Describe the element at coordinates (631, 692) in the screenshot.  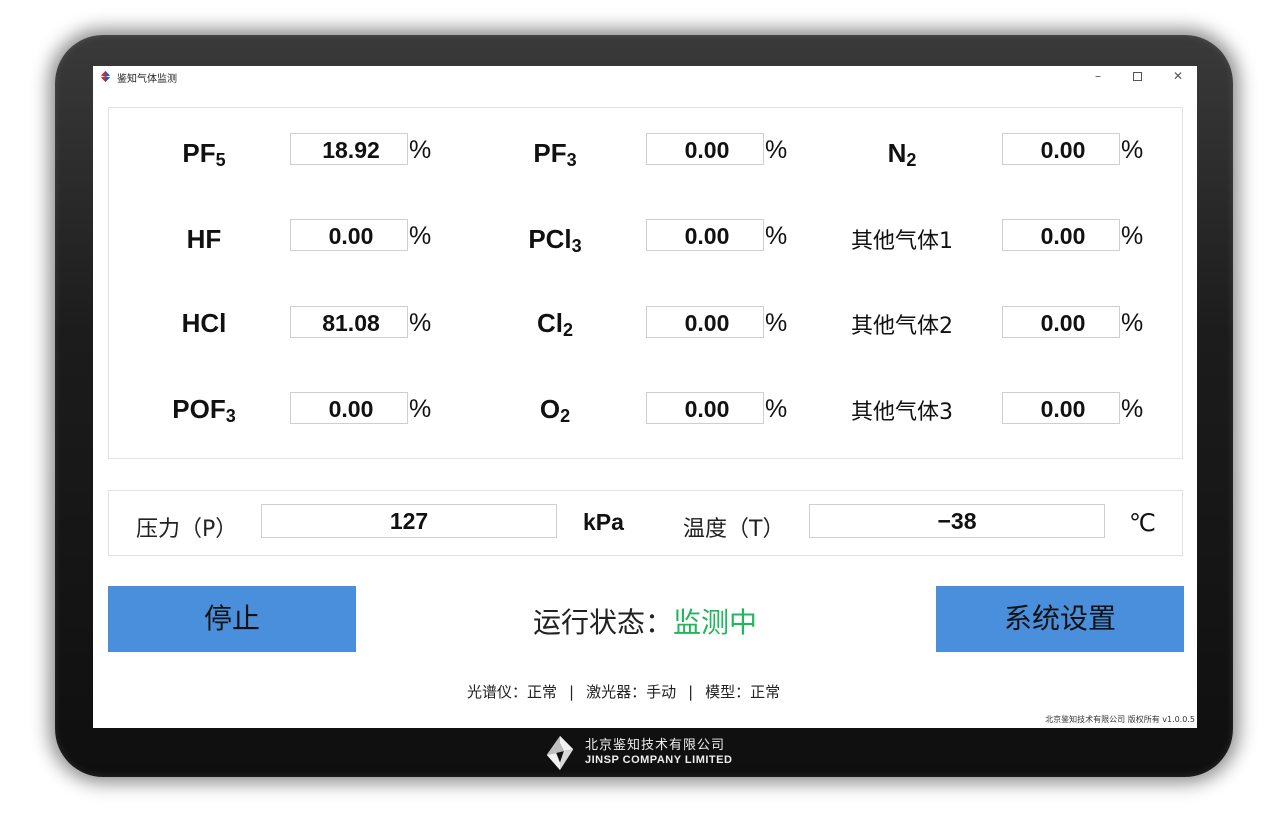
I see `laser-status: 激光器：手动` at that location.